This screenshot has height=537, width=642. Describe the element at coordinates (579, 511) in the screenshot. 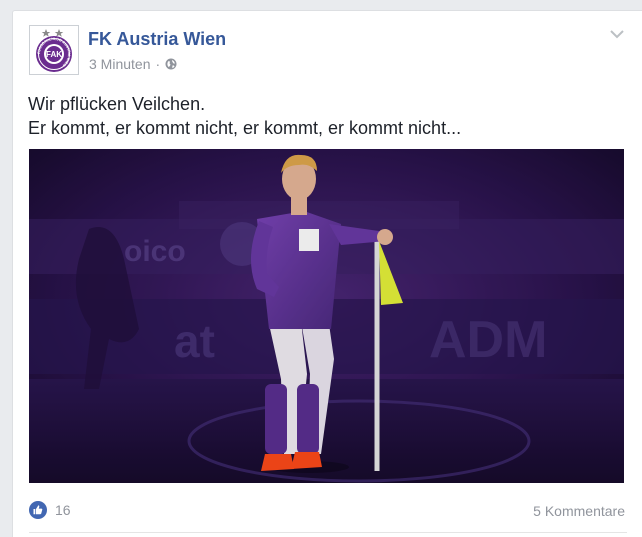

I see `comments-count-link: 5 Kommentare` at that location.